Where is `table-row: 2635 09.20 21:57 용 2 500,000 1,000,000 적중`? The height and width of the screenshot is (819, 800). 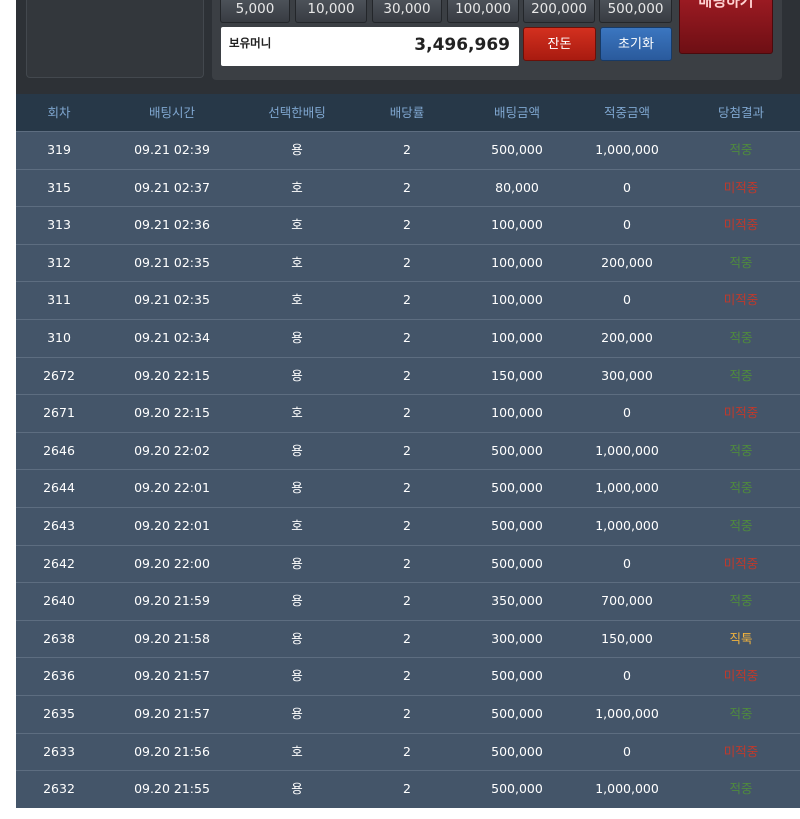 table-row: 2635 09.20 21:57 용 2 500,000 1,000,000 적중 is located at coordinates (408, 713).